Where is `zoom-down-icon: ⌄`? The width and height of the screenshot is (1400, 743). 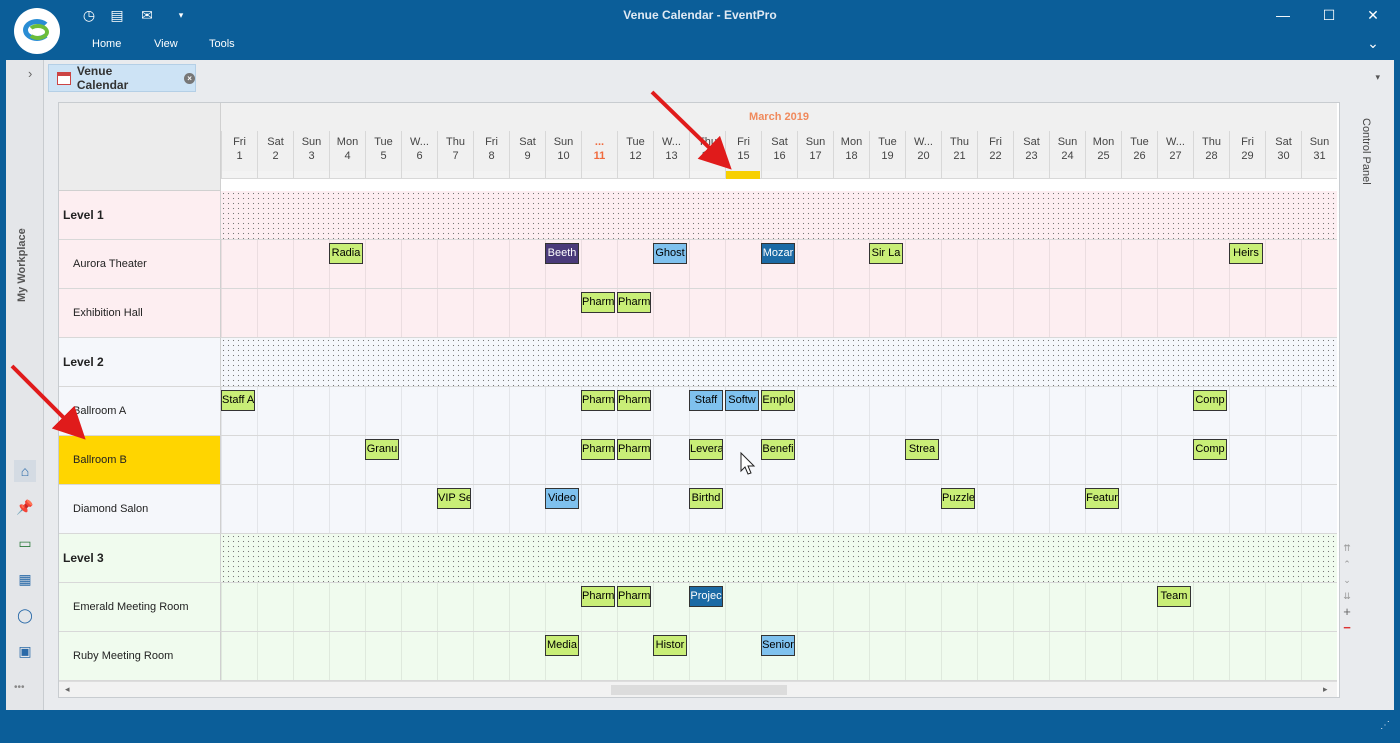
zoom-down-icon: ⌄ is located at coordinates (1347, 580).